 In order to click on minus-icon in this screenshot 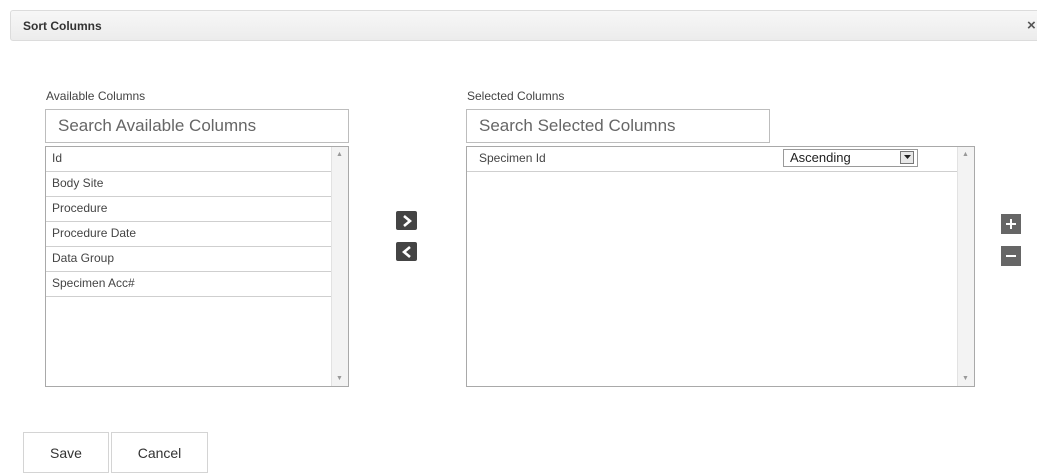, I will do `click(1011, 256)`.